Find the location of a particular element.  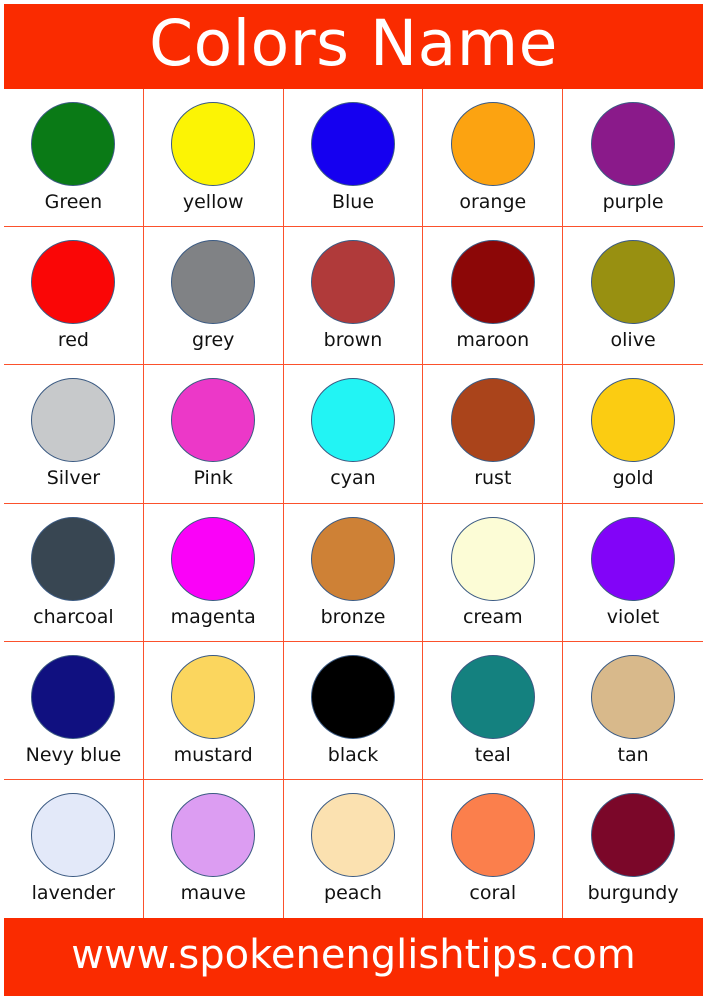

color-name-label: black is located at coordinates (353, 754).